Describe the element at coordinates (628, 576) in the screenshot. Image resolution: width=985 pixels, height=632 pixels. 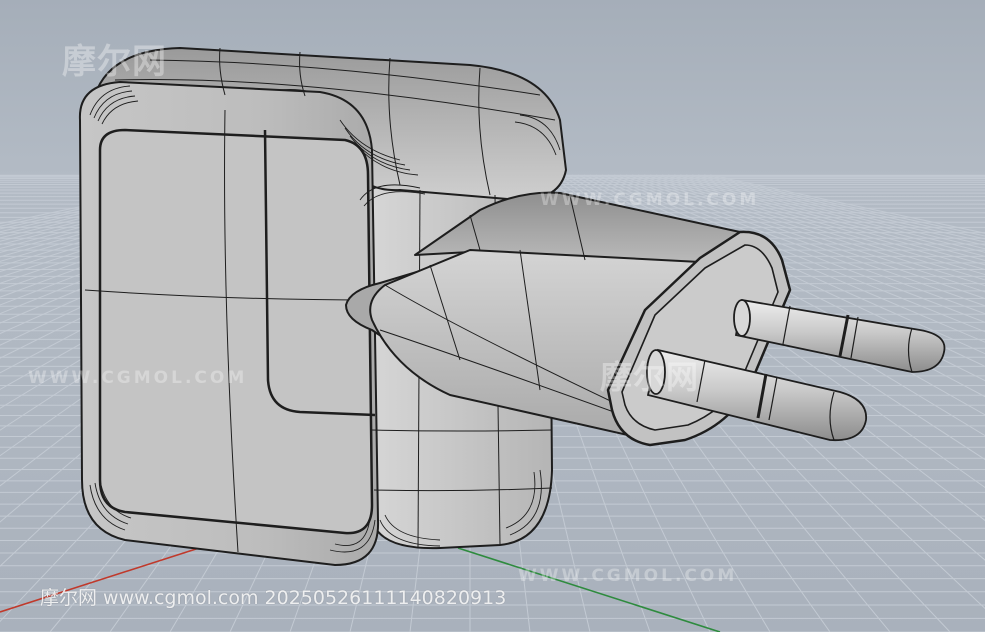
I see `url-watermark-bottom: WWW.CGMOL.COM` at that location.